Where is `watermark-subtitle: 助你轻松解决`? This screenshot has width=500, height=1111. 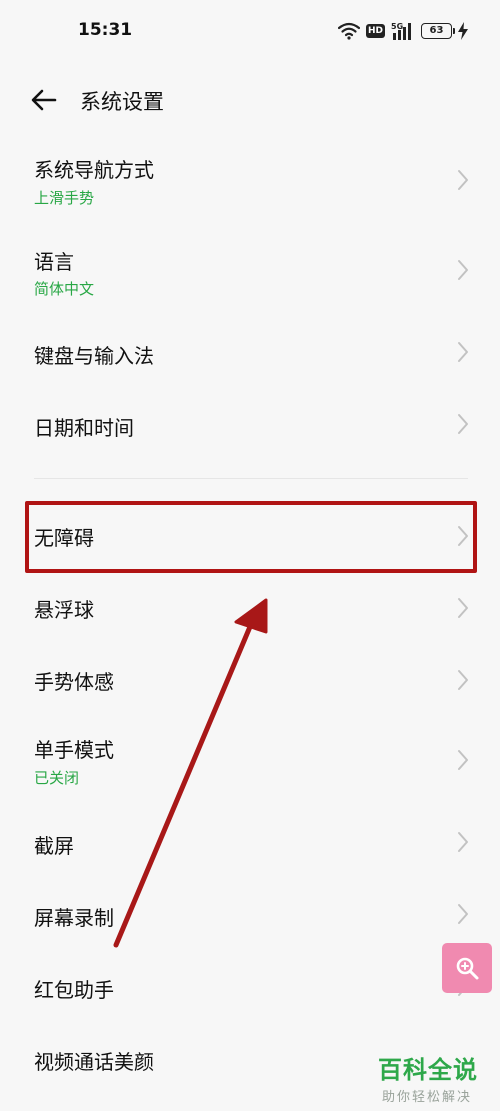 watermark-subtitle: 助你轻松解决 is located at coordinates (427, 1097).